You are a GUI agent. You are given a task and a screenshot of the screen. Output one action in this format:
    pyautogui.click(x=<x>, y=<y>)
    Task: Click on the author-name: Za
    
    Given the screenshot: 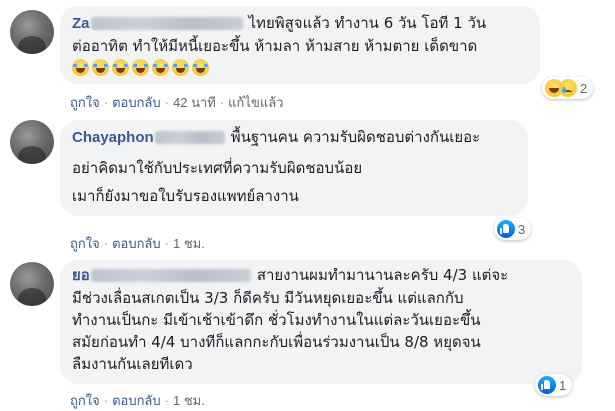 What is the action you would take?
    pyautogui.click(x=81, y=23)
    